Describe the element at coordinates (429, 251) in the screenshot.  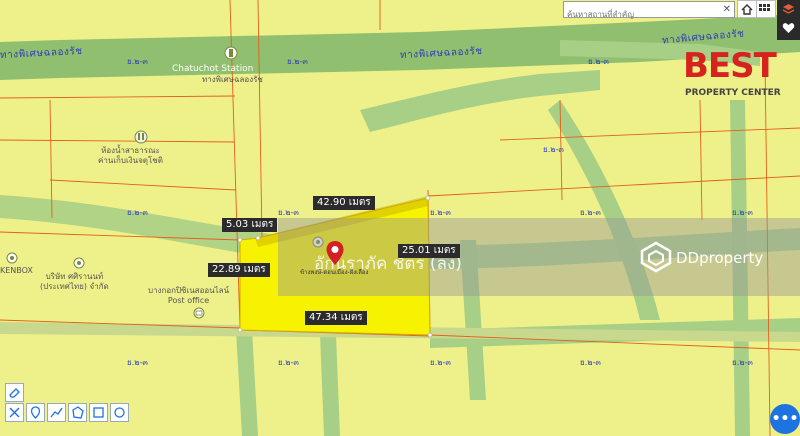
I see `measure-right: 25.01 เมตร` at that location.